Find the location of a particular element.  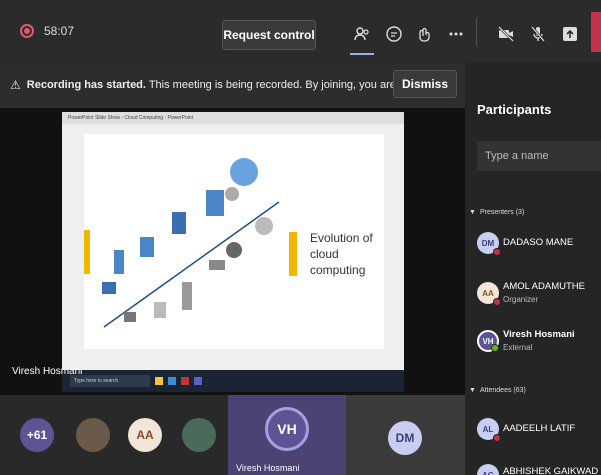

mic-off-icon is located at coordinates (538, 34).